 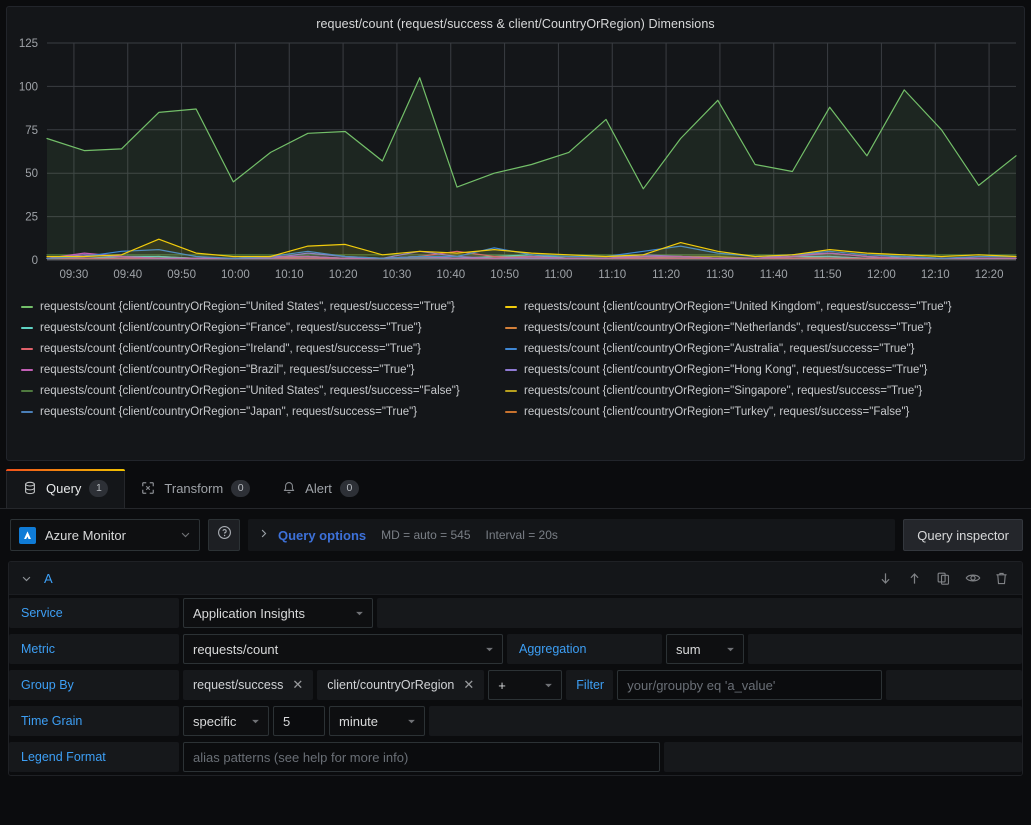 What do you see at coordinates (263, 535) in the screenshot?
I see `expand-query-options-icon` at bounding box center [263, 535].